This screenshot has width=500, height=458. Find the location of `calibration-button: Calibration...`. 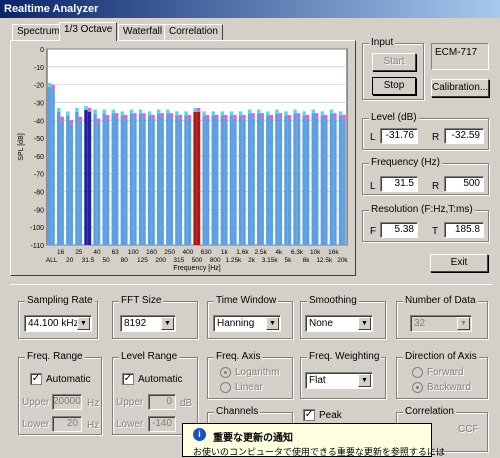

calibration-button: Calibration... is located at coordinates (460, 88).